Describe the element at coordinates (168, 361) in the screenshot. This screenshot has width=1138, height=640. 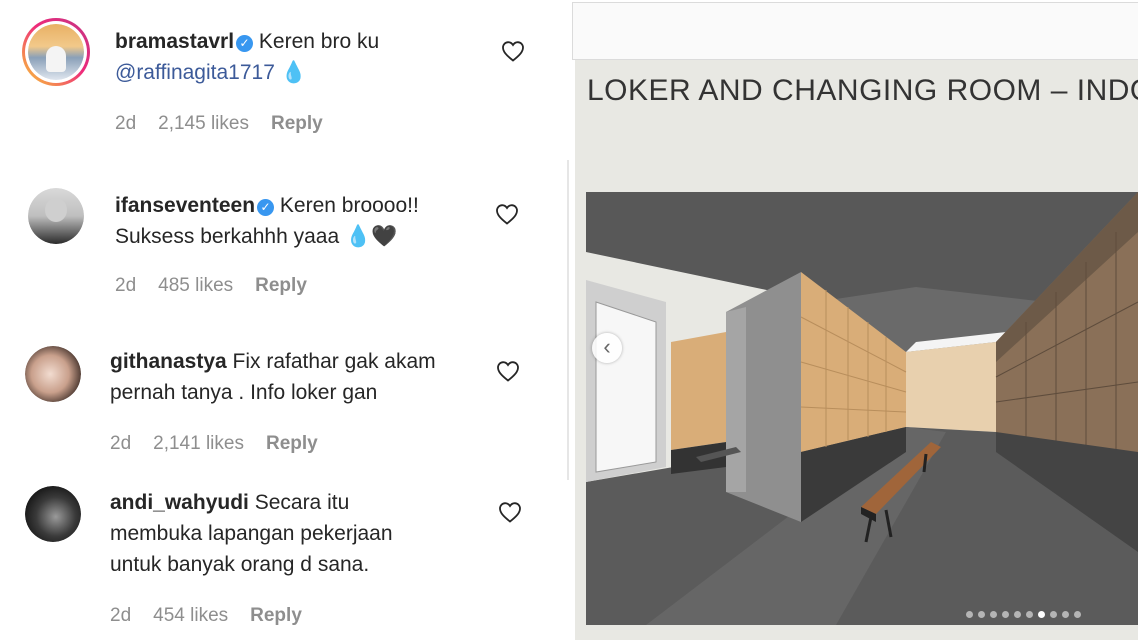
I see `comment-username: githanastya` at that location.